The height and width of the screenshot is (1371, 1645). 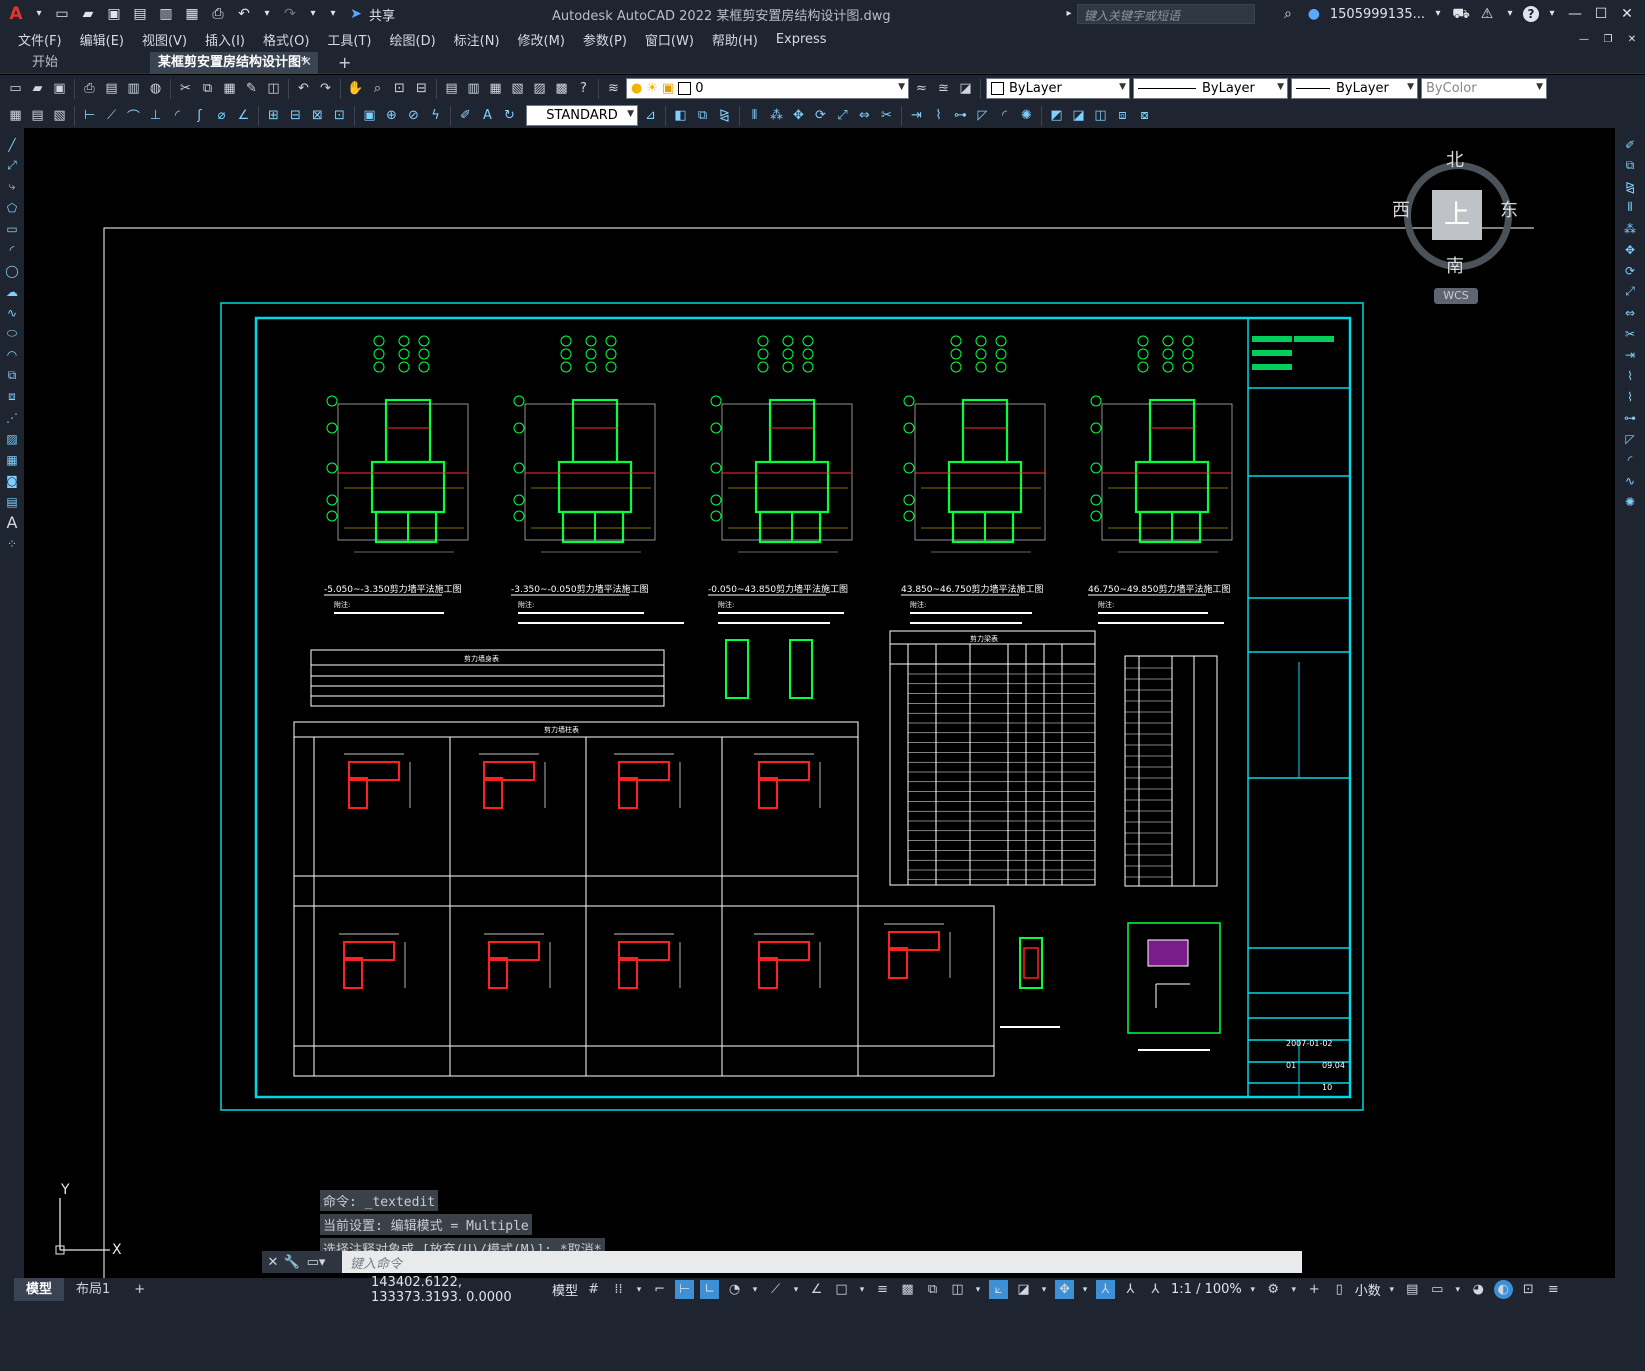 What do you see at coordinates (1630, 438) in the screenshot?
I see `chamfer-tool-icon: ◸` at bounding box center [1630, 438].